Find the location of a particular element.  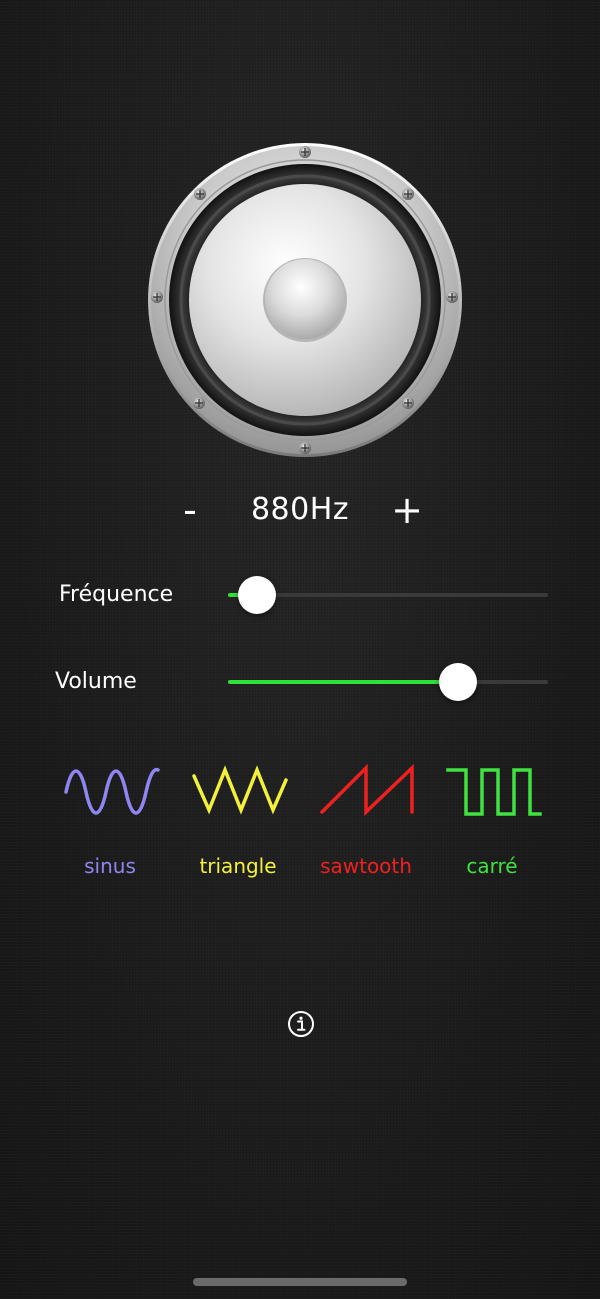

slider-fill is located at coordinates (343, 682).